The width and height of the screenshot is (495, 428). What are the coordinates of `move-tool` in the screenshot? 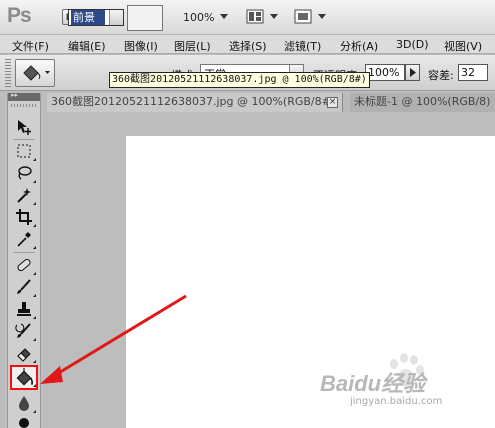 It's located at (24, 127).